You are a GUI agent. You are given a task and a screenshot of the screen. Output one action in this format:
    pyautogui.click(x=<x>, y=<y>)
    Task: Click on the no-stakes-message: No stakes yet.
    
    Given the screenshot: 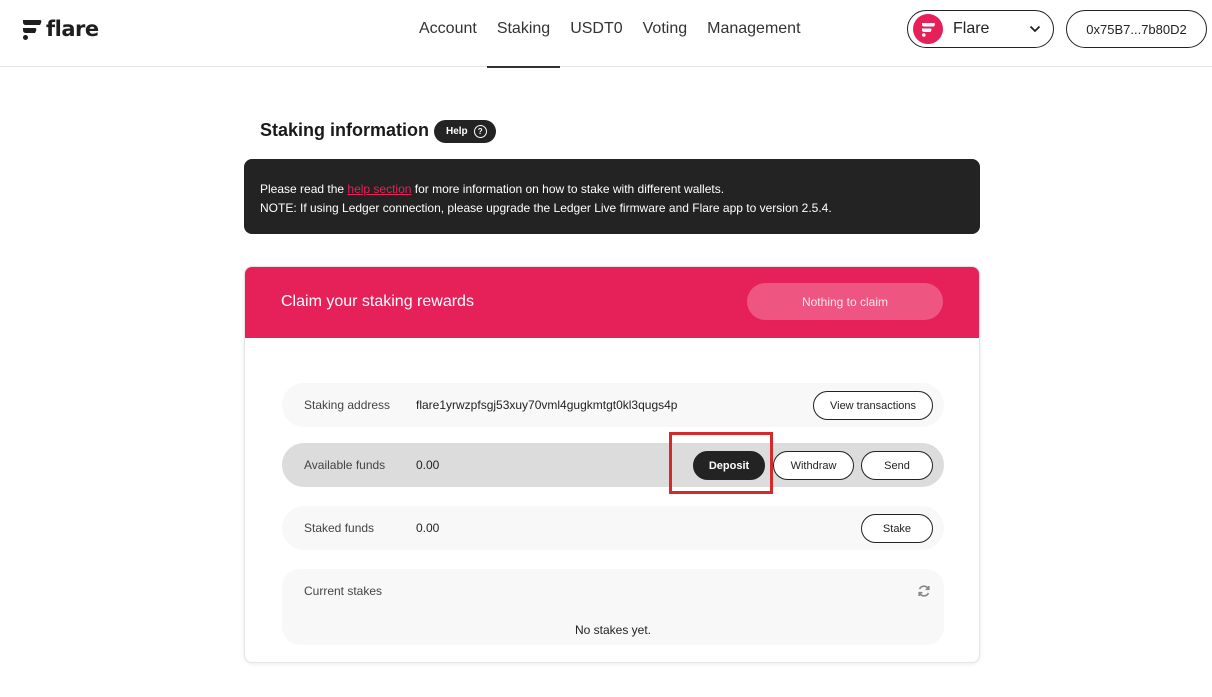 What is the action you would take?
    pyautogui.click(x=613, y=630)
    